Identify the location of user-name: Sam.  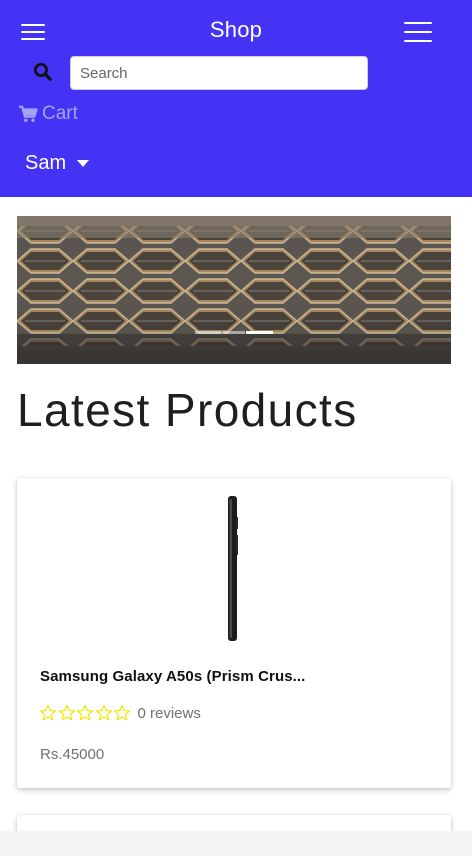
(46, 162).